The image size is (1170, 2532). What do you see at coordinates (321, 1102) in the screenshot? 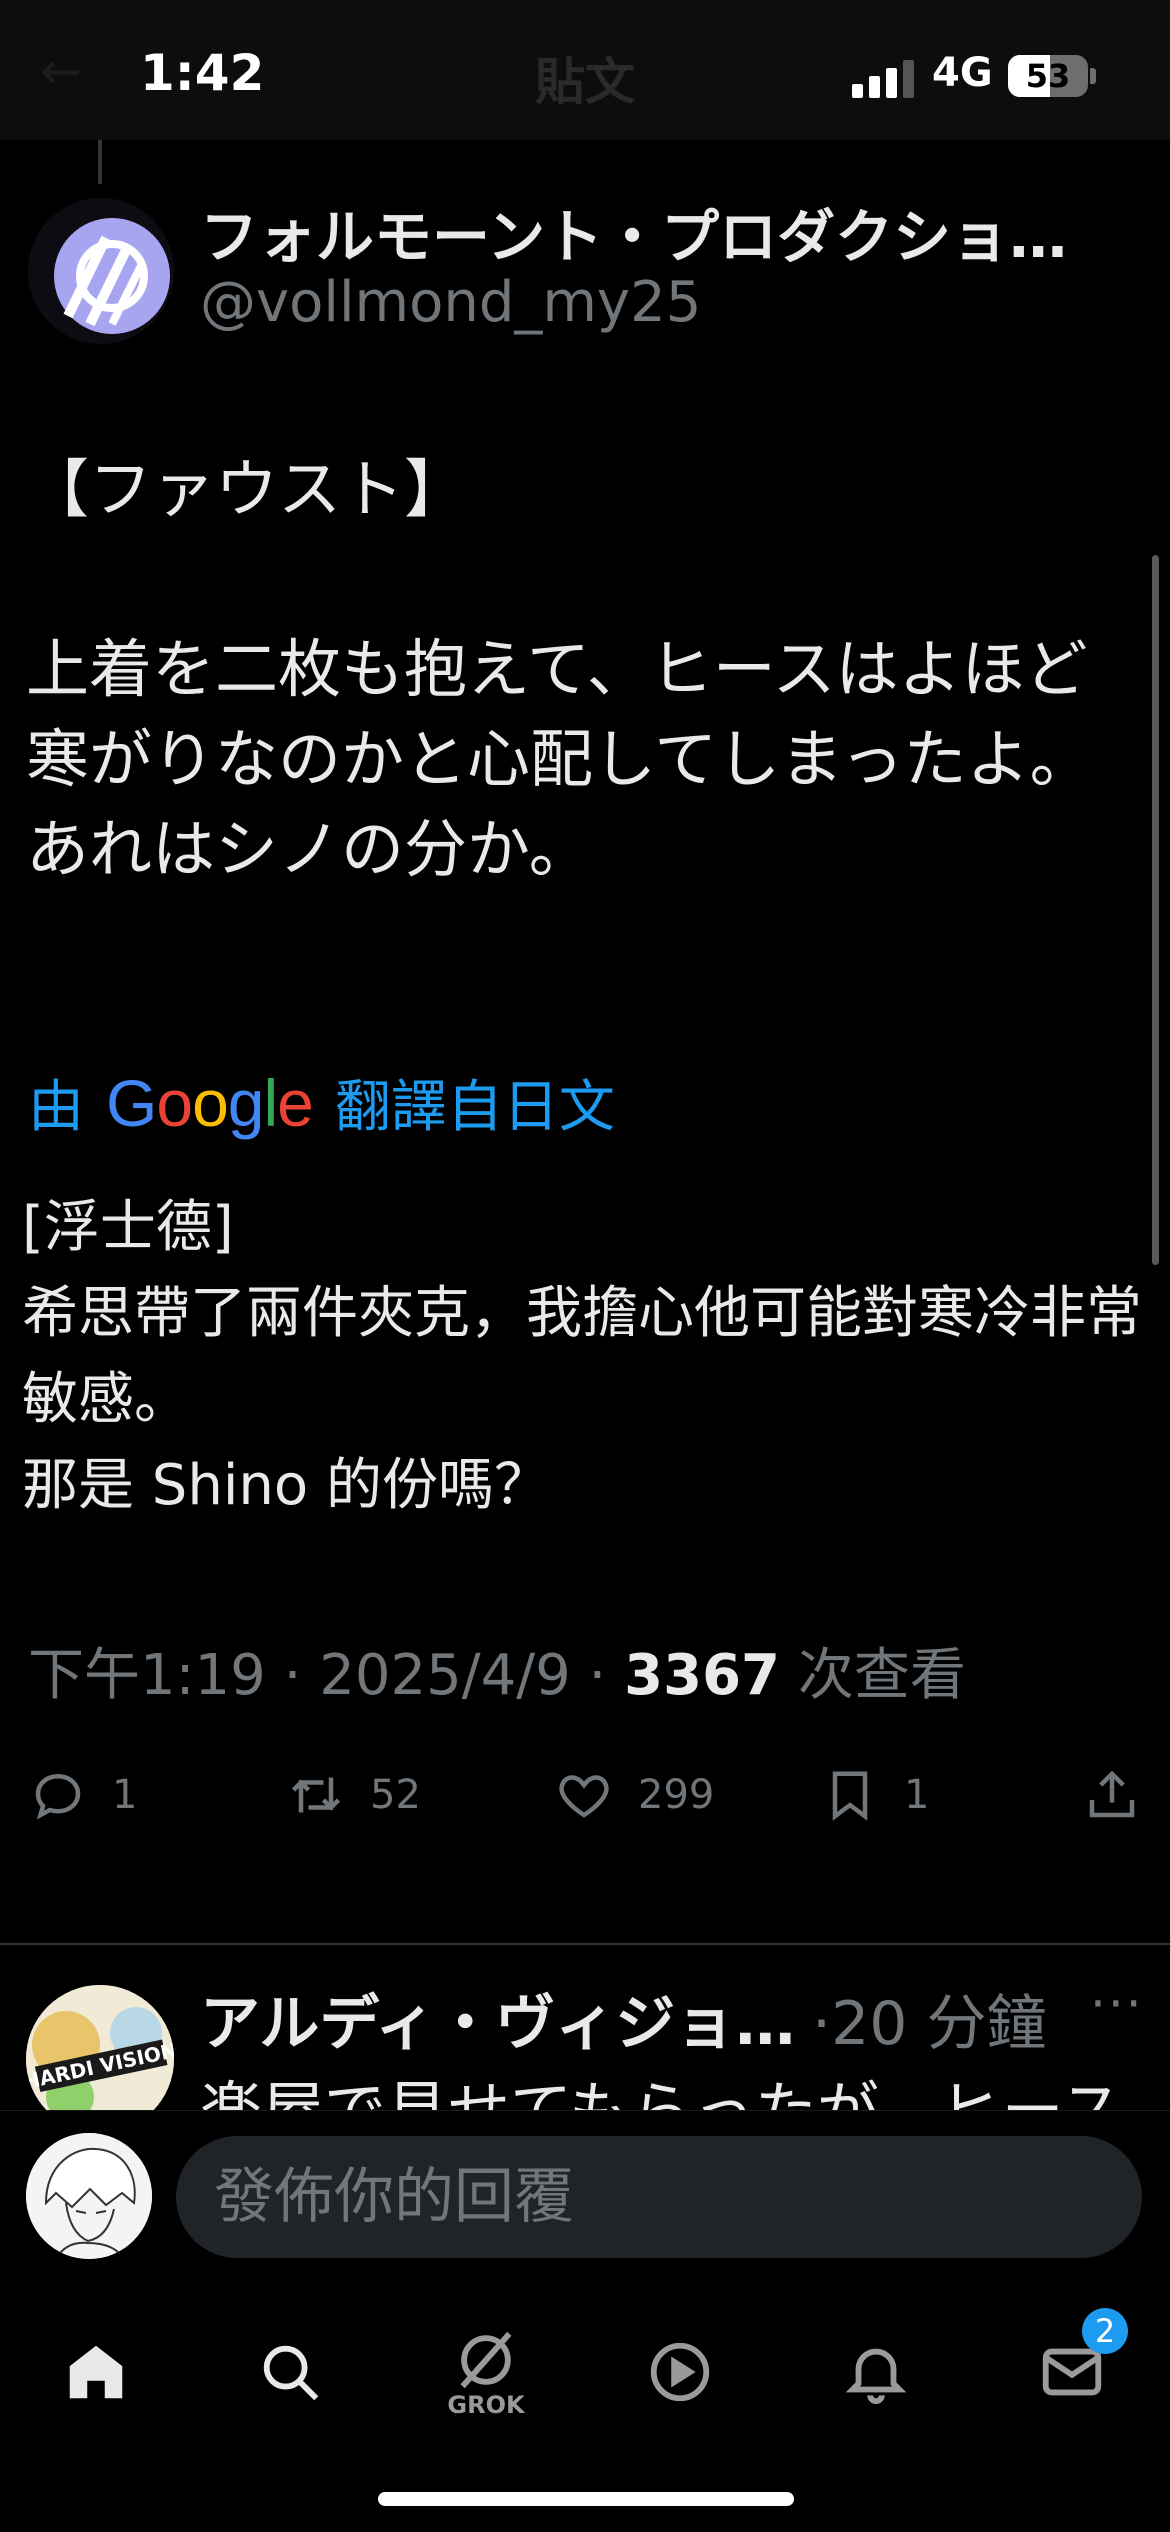
I see `translation-attribution: 由 Google 翻譯自日文` at bounding box center [321, 1102].